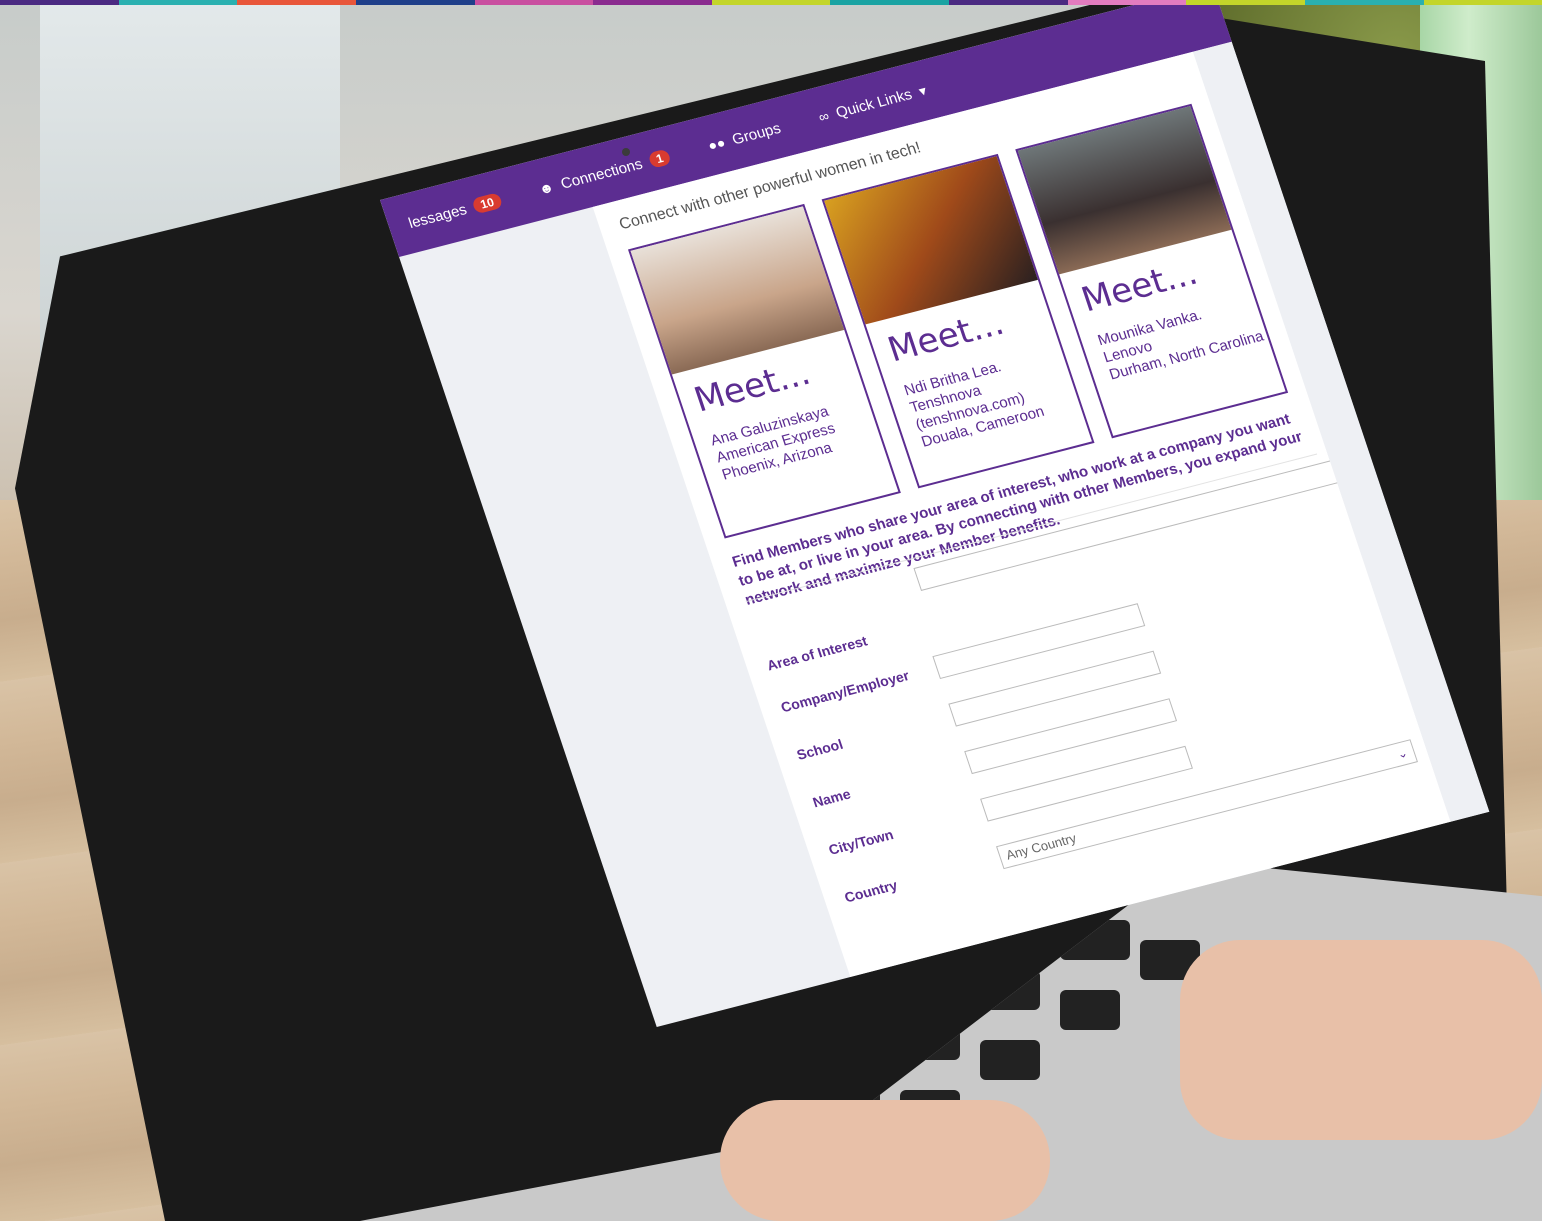 The width and height of the screenshot is (1542, 1221). What do you see at coordinates (546, 188) in the screenshot?
I see `add-person-icon: ☻` at bounding box center [546, 188].